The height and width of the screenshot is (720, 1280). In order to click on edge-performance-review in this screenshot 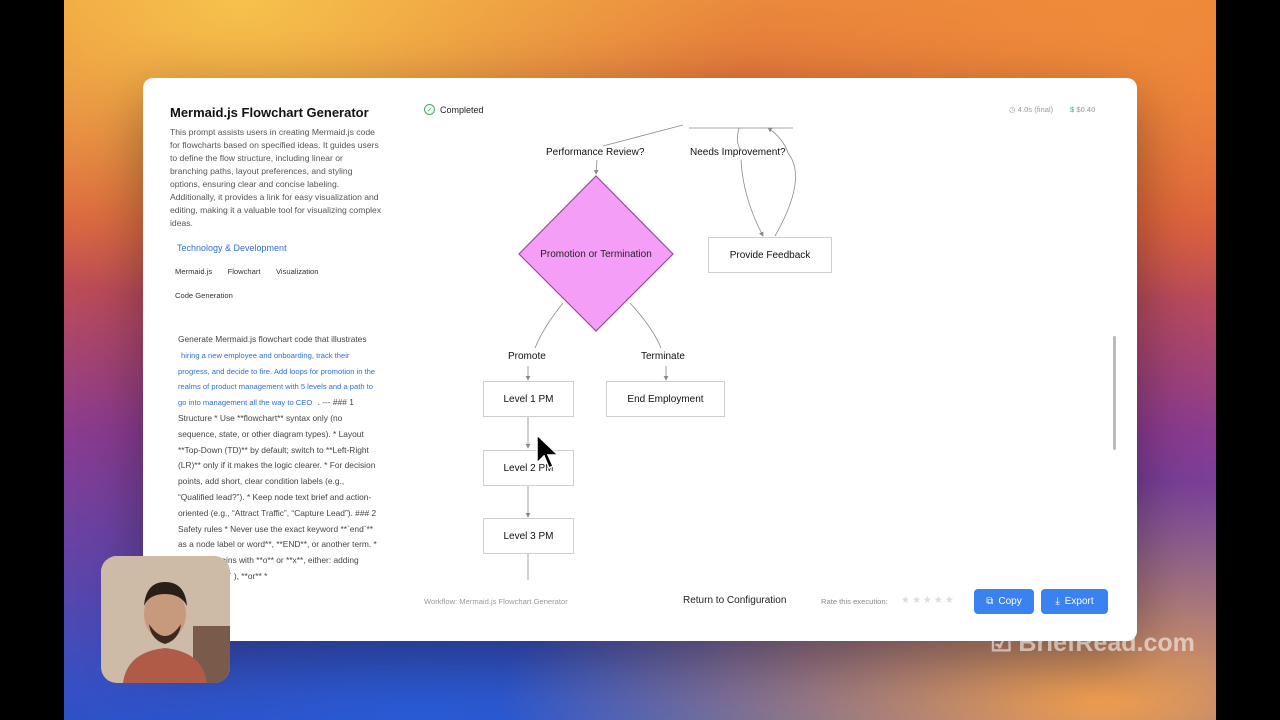, I will do `click(596, 167)`.